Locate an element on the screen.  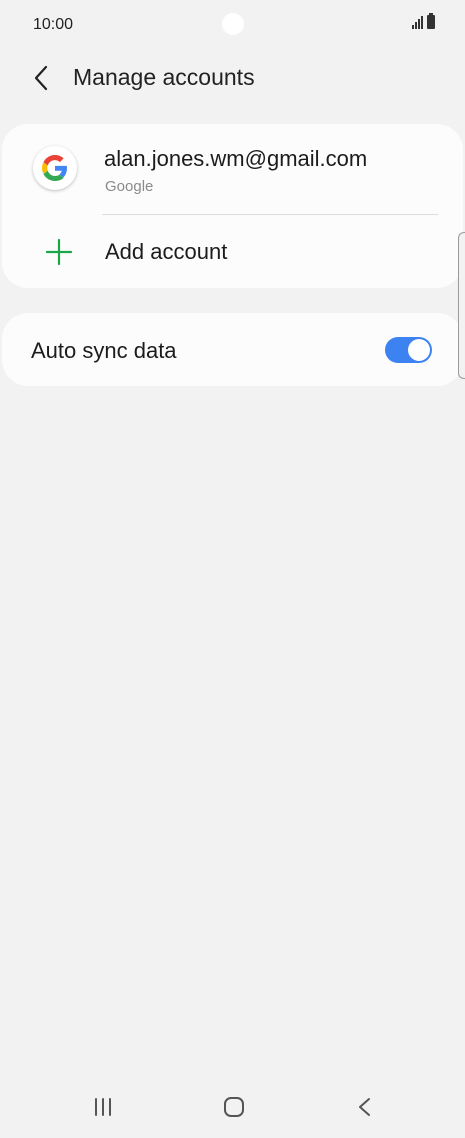
back-button is located at coordinates (41, 78).